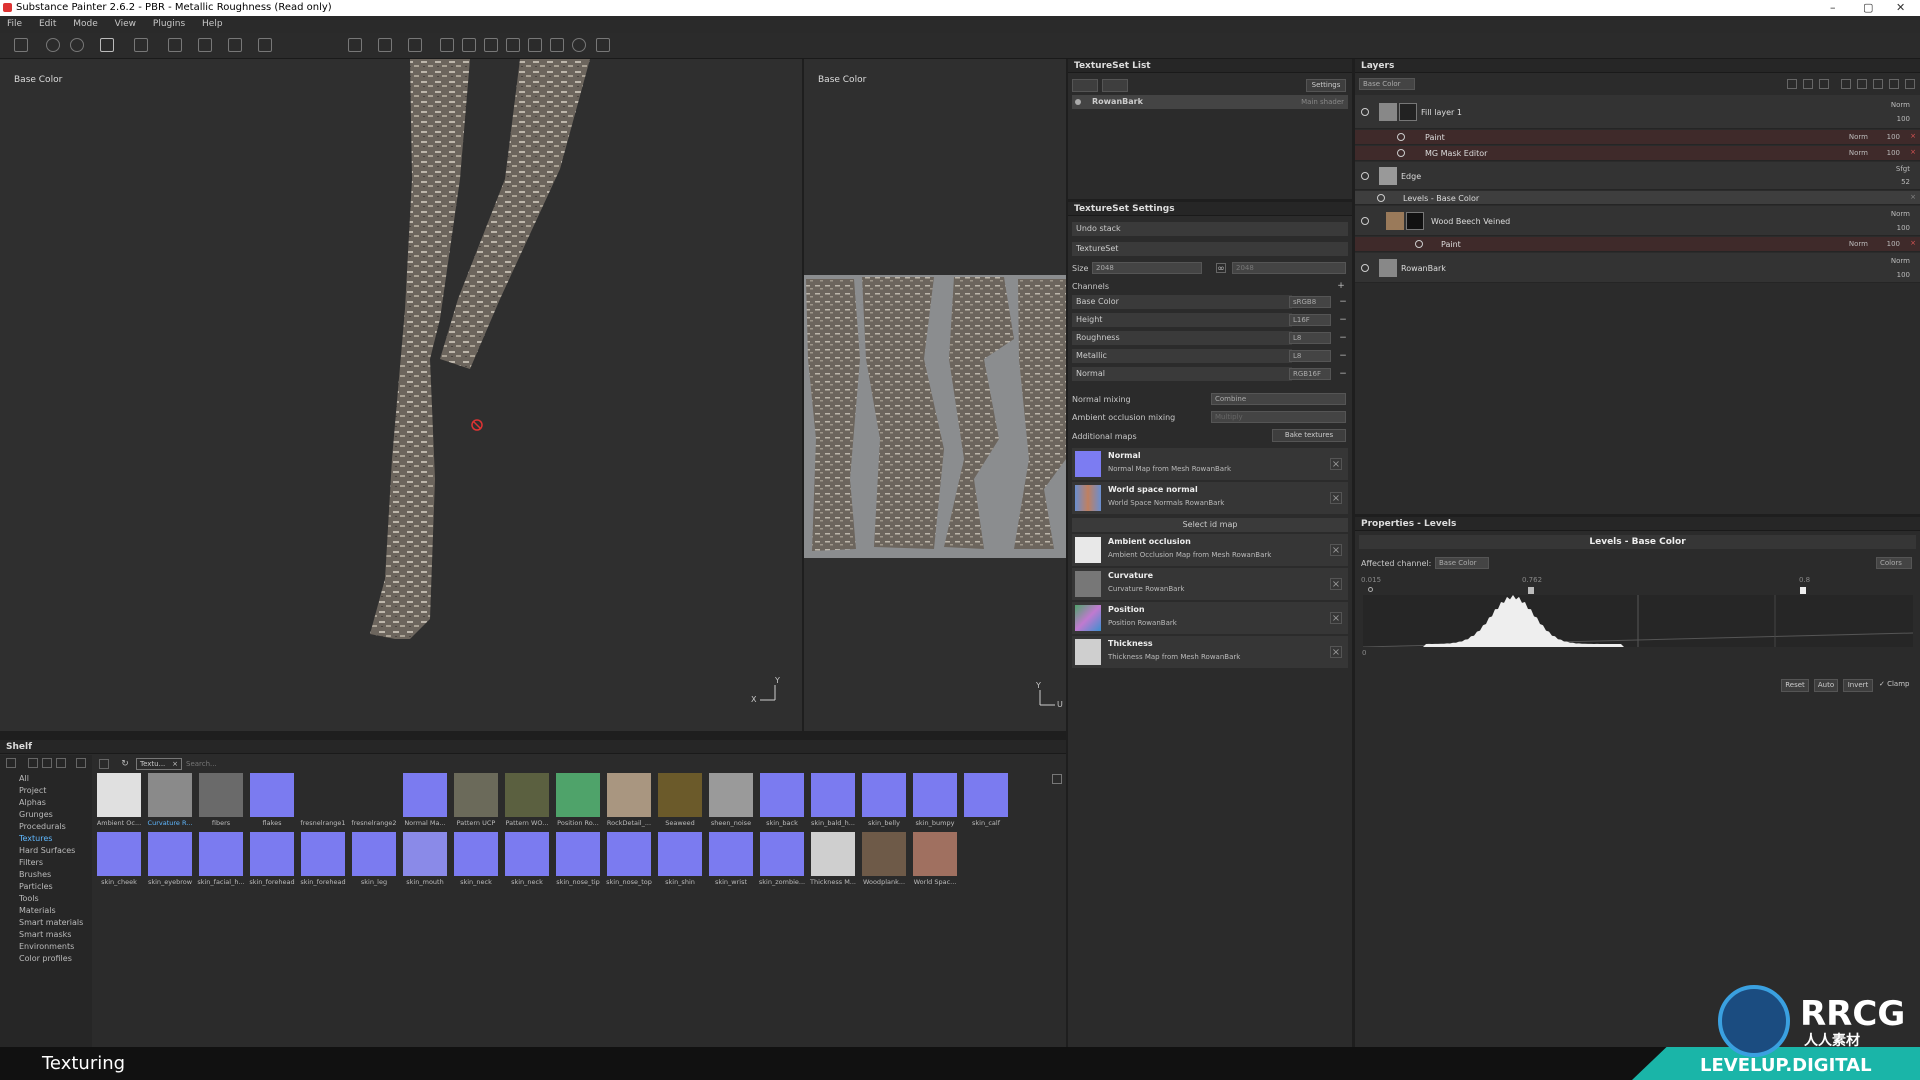 This screenshot has width=1920, height=1080. I want to click on input-high-handle, so click(1803, 590).